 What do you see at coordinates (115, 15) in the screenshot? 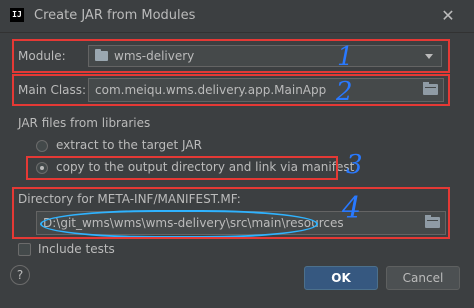
I see `window-title: Create JAR from Modules` at bounding box center [115, 15].